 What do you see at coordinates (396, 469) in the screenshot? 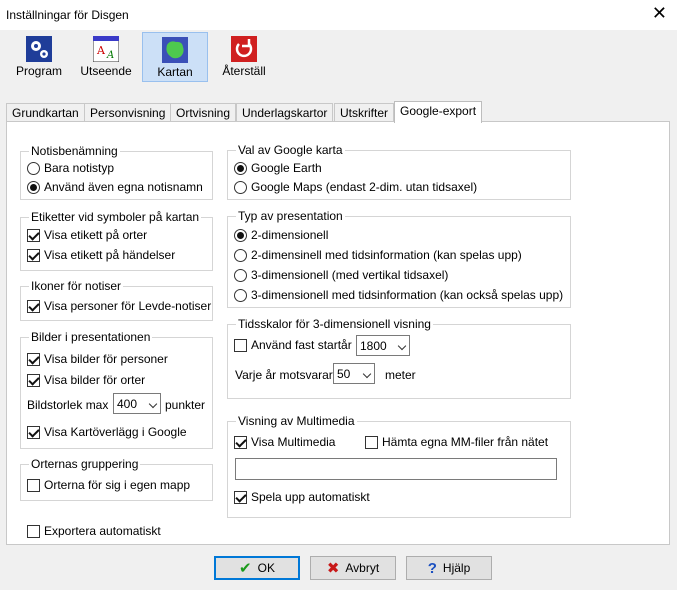
I see `mm-path-input` at bounding box center [396, 469].